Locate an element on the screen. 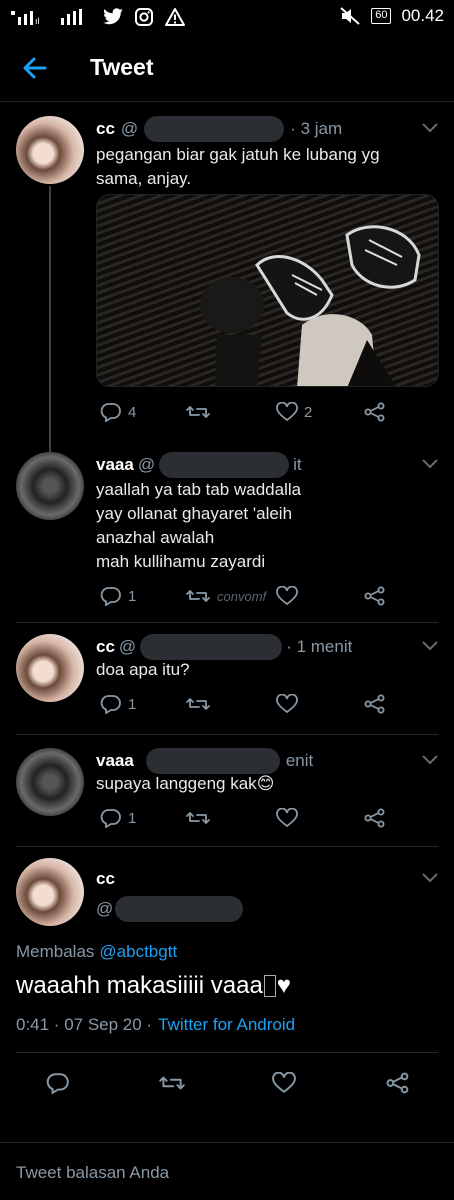  retweet-button: convomf is located at coordinates (225, 596).